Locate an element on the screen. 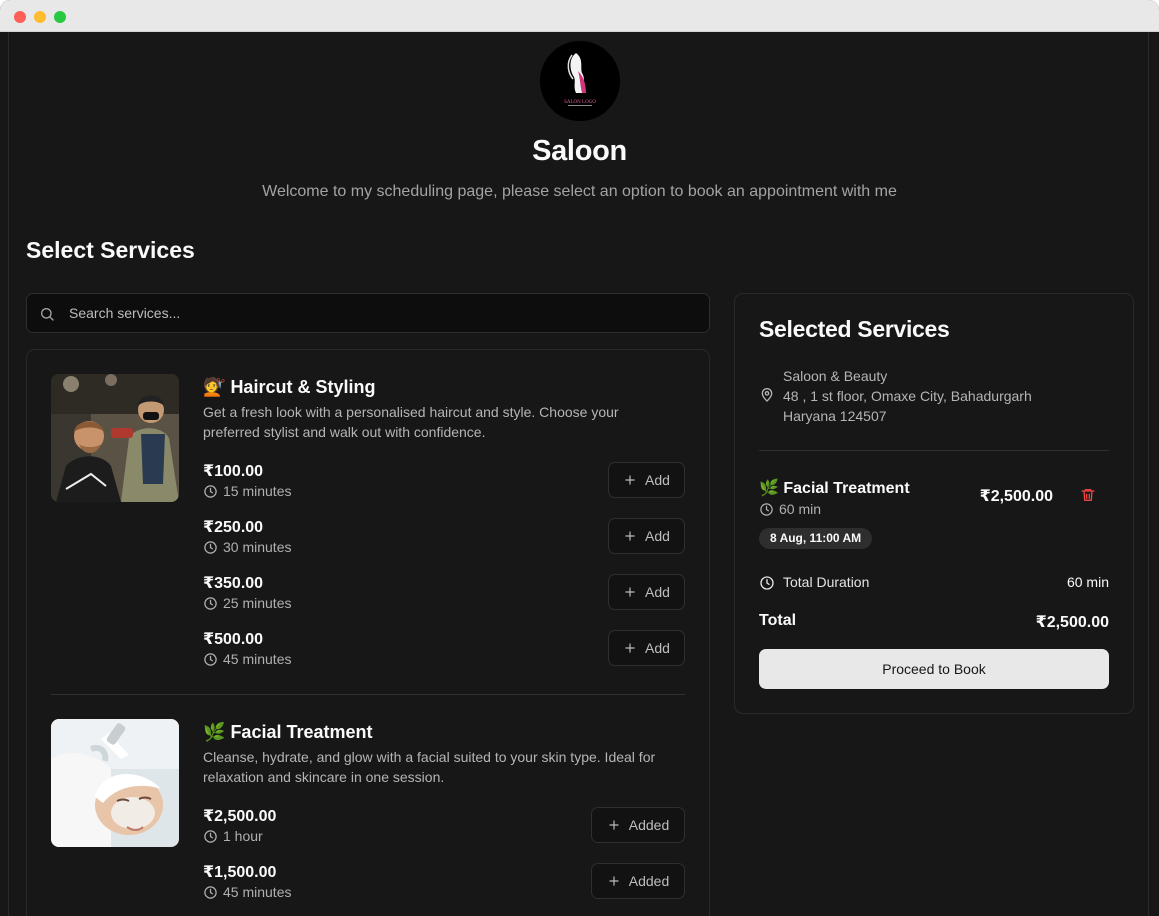 This screenshot has height=916, width=1159. page-title: Saloon is located at coordinates (579, 151).